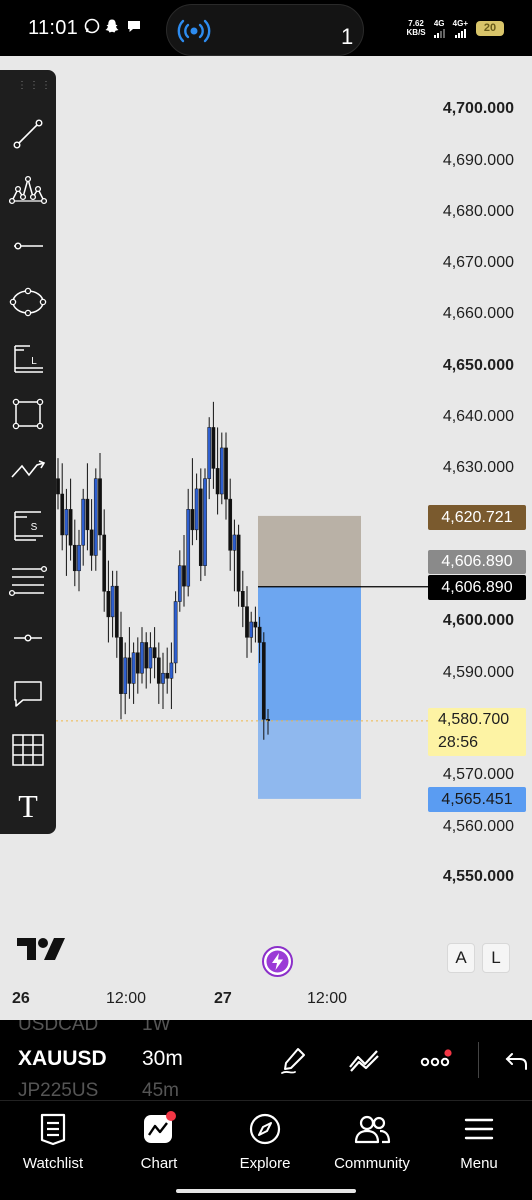 This screenshot has width=532, height=1200. I want to click on nav-chart: Chart, so click(159, 1141).